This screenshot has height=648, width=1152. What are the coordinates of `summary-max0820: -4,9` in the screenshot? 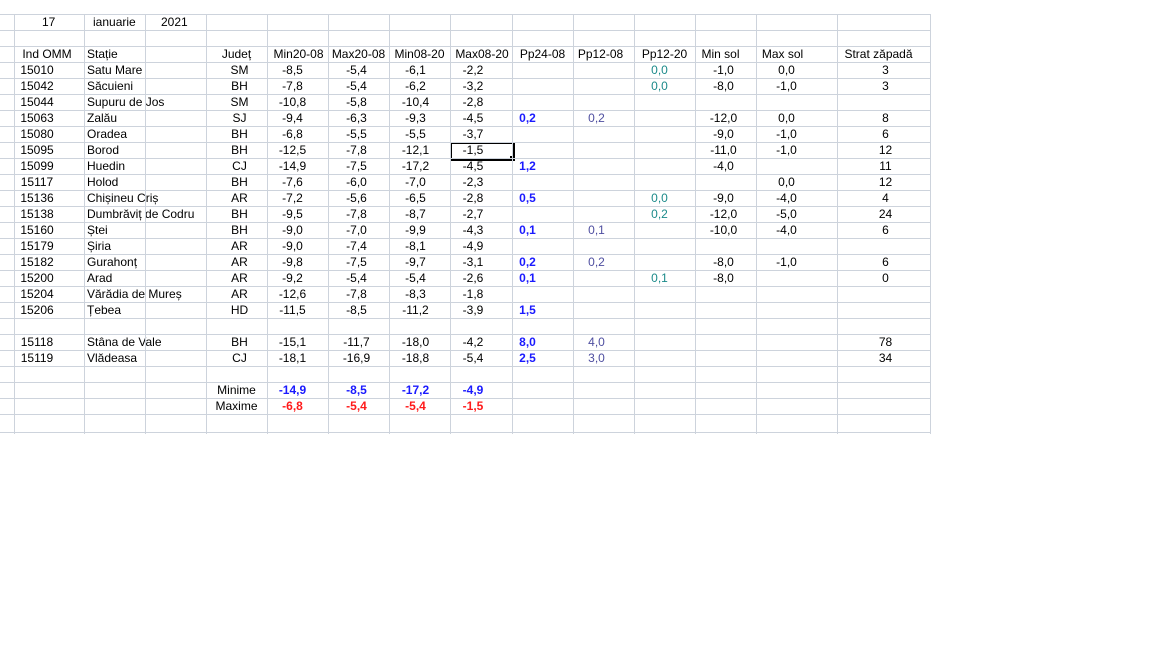 It's located at (473, 390).